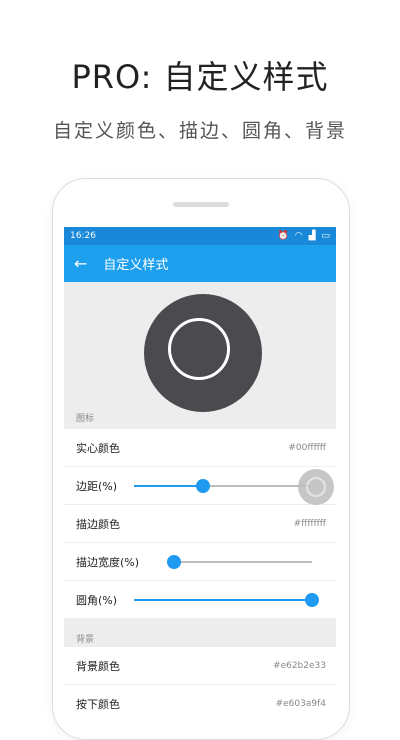 This screenshot has width=400, height=740. Describe the element at coordinates (200, 263) in the screenshot. I see `app-bar: ← 自定义样式` at that location.